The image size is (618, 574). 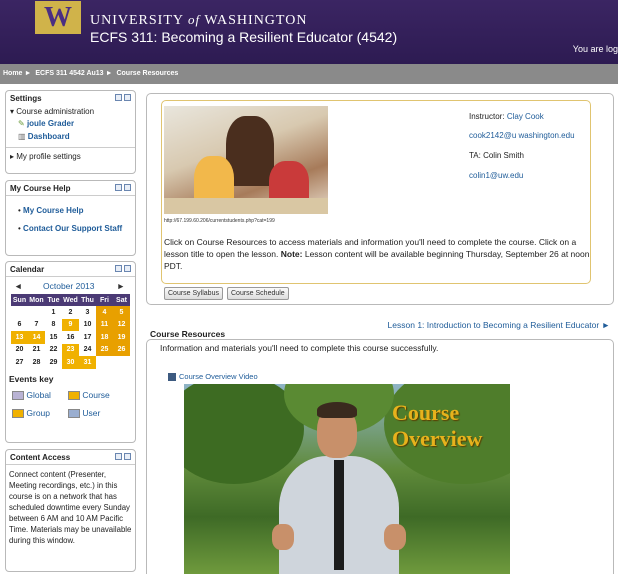 What do you see at coordinates (70, 122) in the screenshot?
I see `settings-item-joule-grader: ✎ joule Grader` at bounding box center [70, 122].